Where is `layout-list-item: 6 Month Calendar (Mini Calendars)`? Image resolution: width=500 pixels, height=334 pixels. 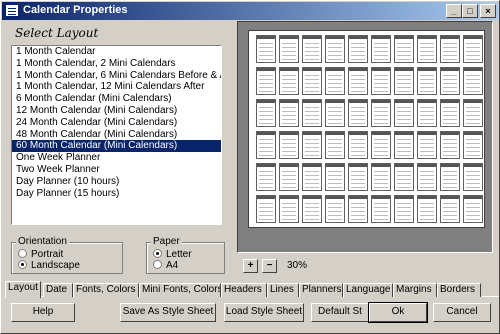
layout-list-item: 6 Month Calendar (Mini Calendars) is located at coordinates (116, 99).